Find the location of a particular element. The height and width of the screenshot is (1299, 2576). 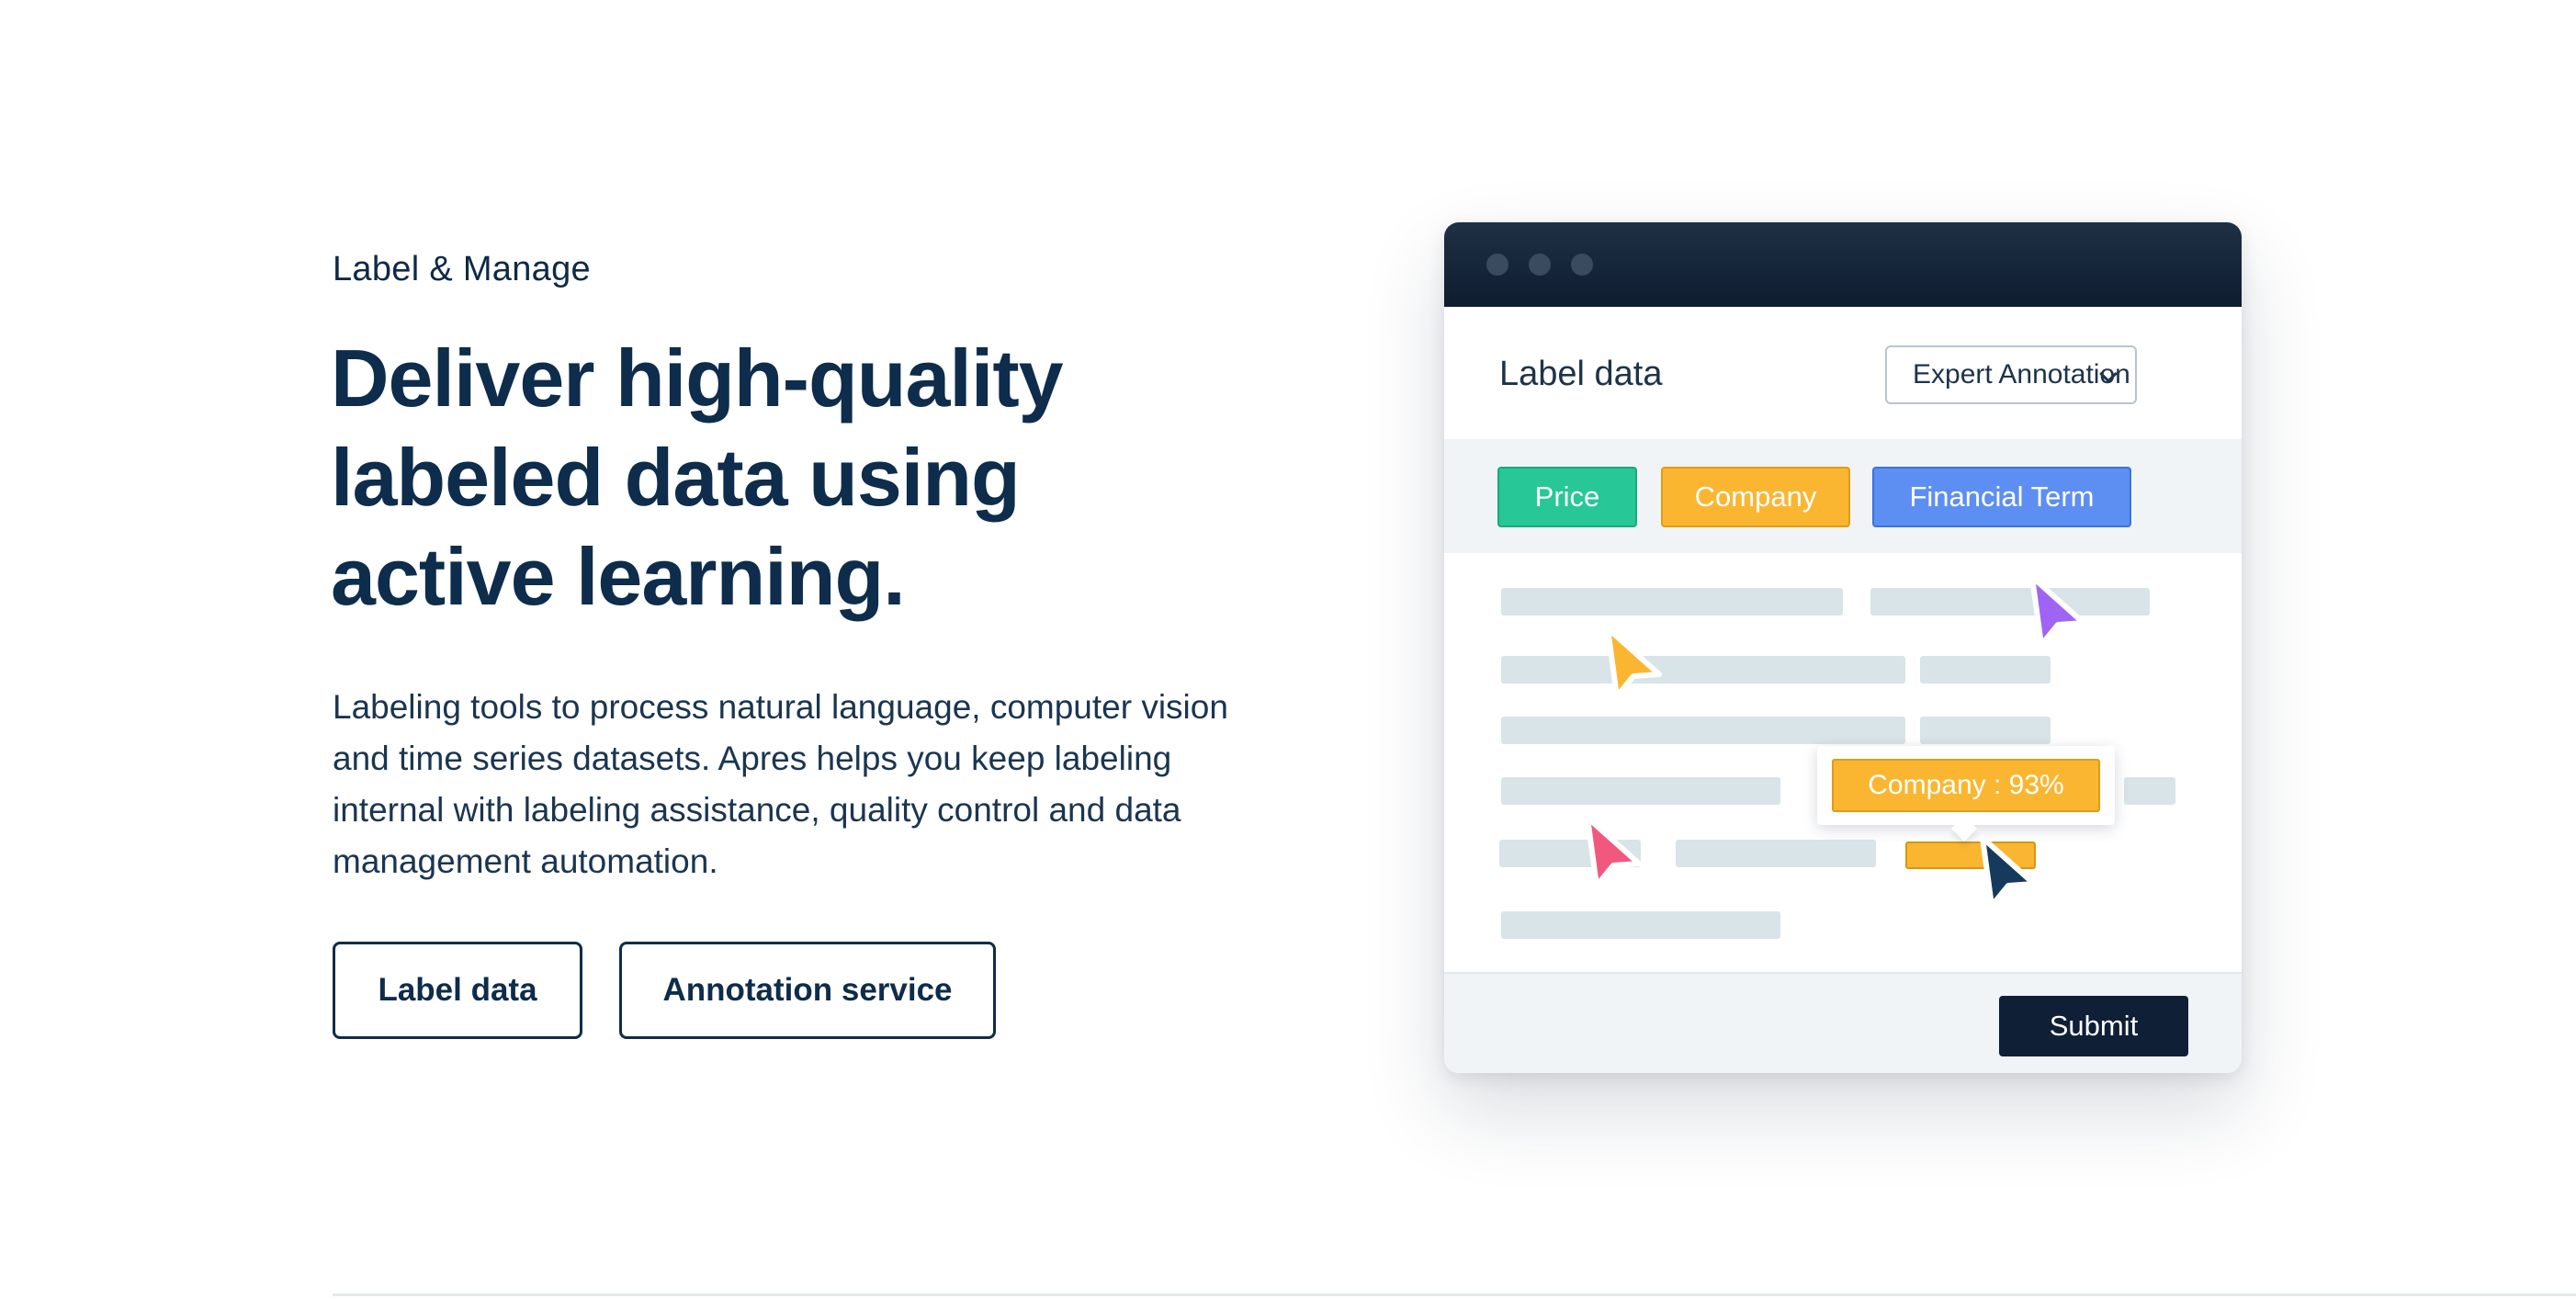

prediction-tooltip: Company : 93% is located at coordinates (1966, 794).